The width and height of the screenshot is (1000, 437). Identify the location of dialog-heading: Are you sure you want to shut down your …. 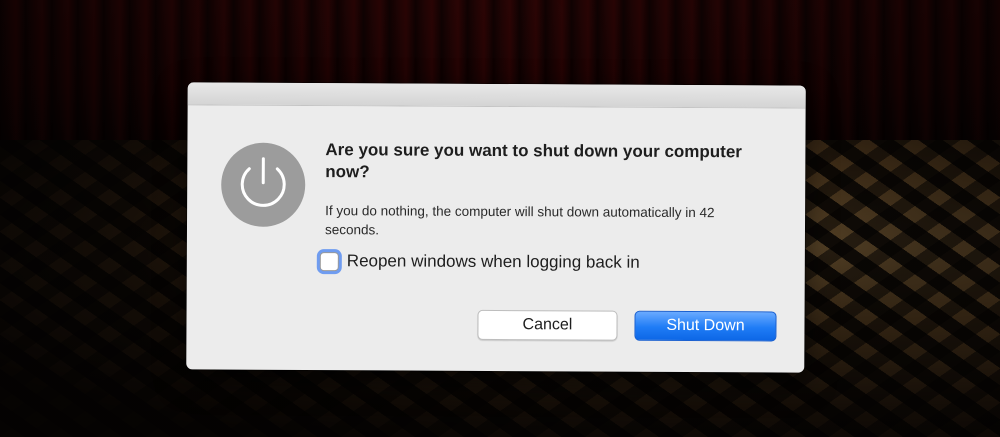
(533, 161).